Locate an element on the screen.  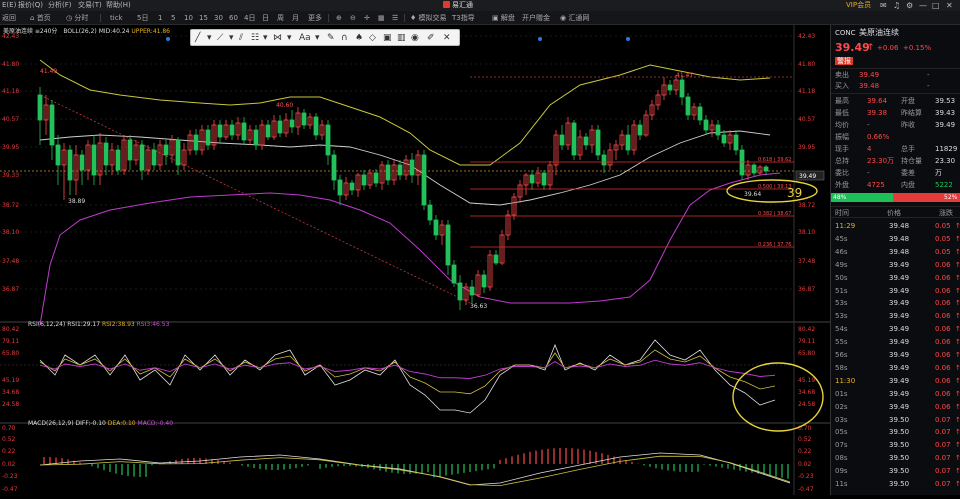
tick-price: 39.49 is located at coordinates (899, 303).